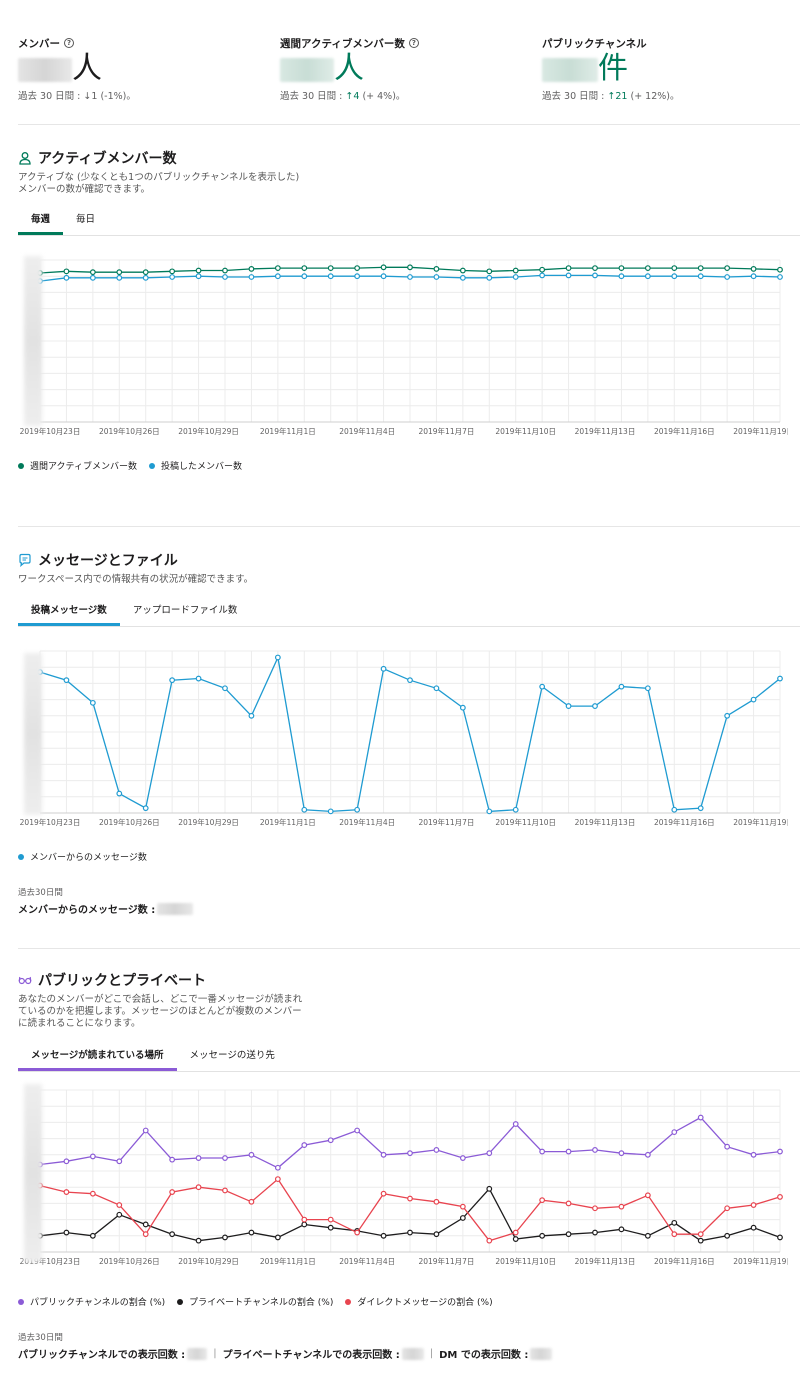  What do you see at coordinates (41, 223) in the screenshot?
I see `tab-weekly: 毎週` at bounding box center [41, 223].